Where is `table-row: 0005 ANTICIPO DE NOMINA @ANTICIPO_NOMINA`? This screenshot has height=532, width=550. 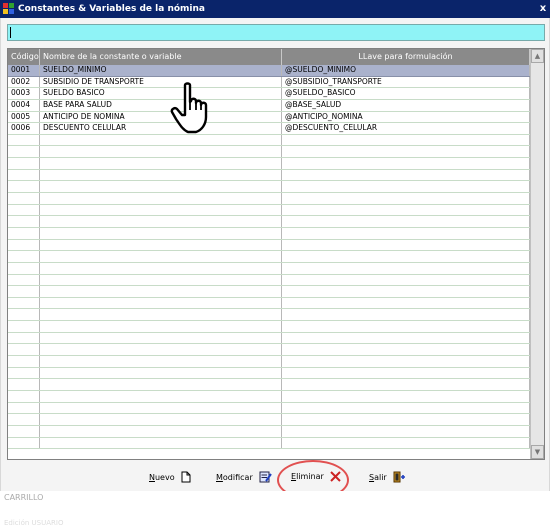 table-row: 0005 ANTICIPO DE NOMINA @ANTICIPO_NOMINA is located at coordinates (276, 117).